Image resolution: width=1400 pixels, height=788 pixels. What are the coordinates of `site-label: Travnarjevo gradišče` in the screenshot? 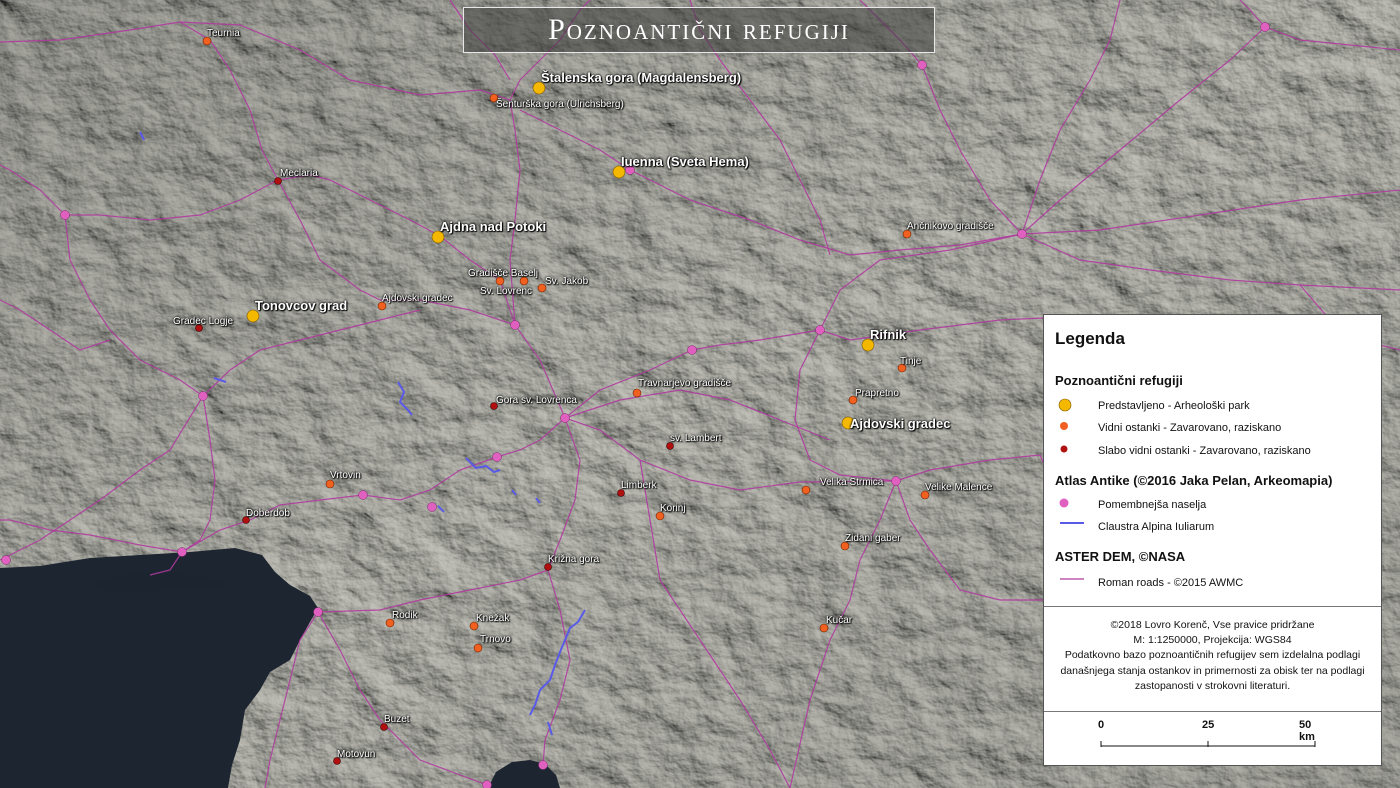 It's located at (685, 383).